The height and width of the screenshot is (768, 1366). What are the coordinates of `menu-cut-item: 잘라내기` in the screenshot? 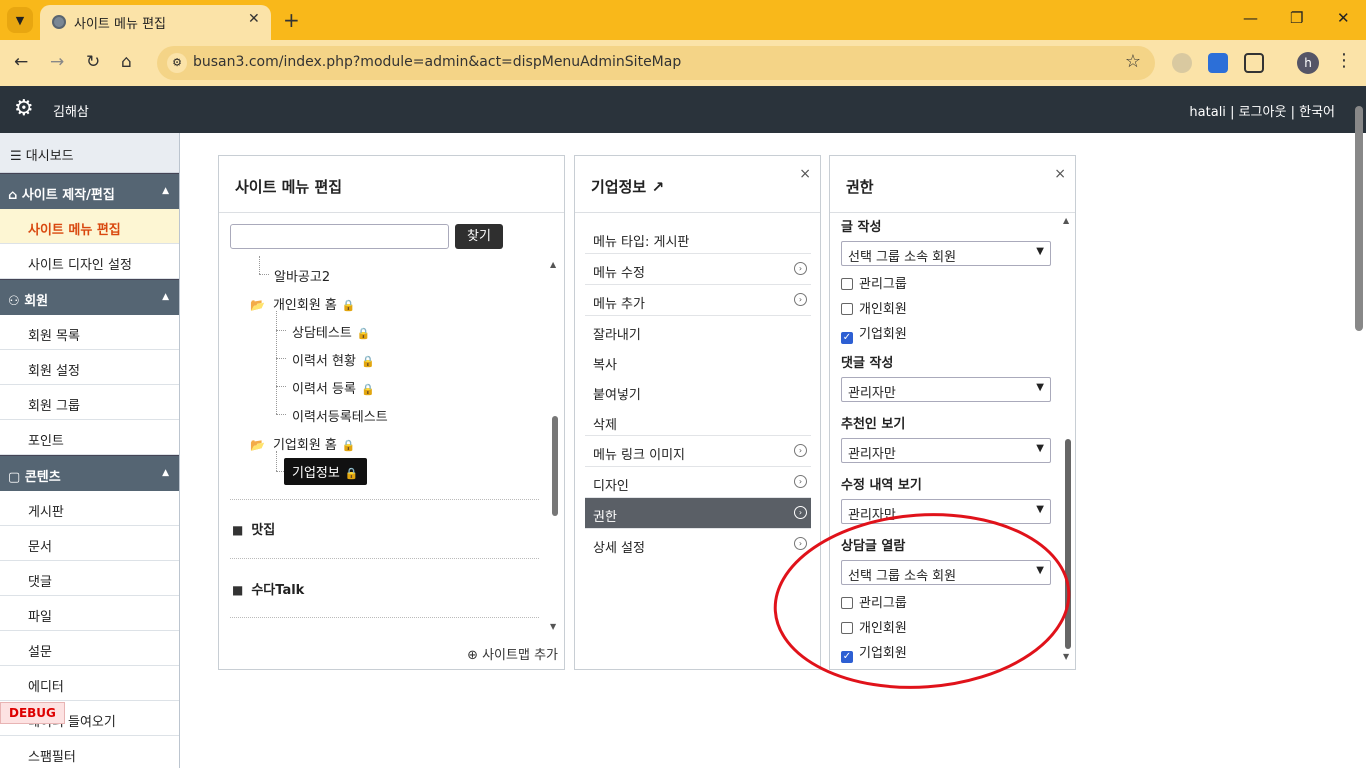 It's located at (698, 331).